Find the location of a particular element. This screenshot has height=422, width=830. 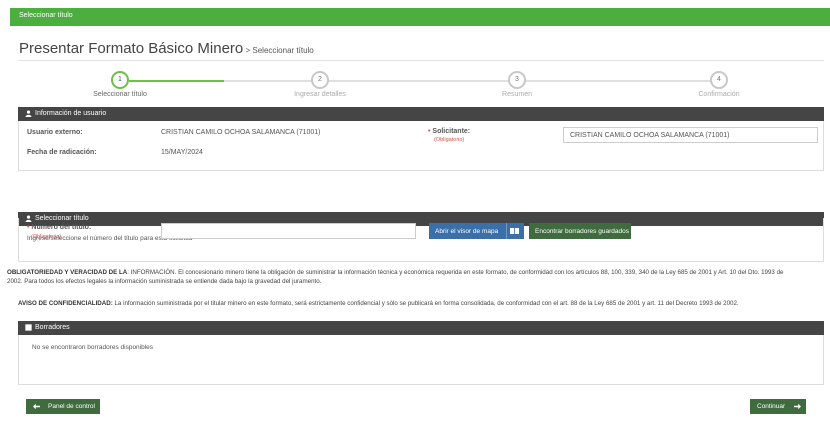

step-1-label: Seleccionar título is located at coordinates (120, 94).